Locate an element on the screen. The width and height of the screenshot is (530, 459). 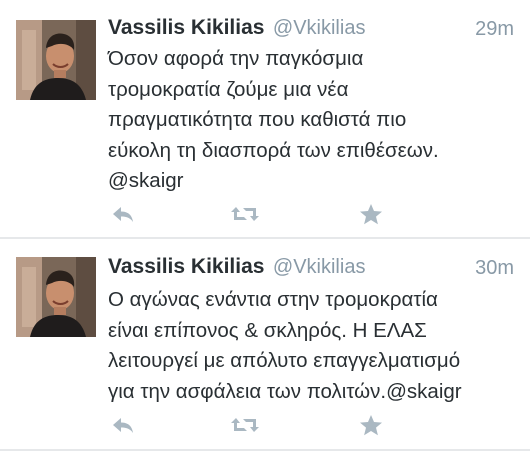
timestamp: 29m is located at coordinates (494, 29).